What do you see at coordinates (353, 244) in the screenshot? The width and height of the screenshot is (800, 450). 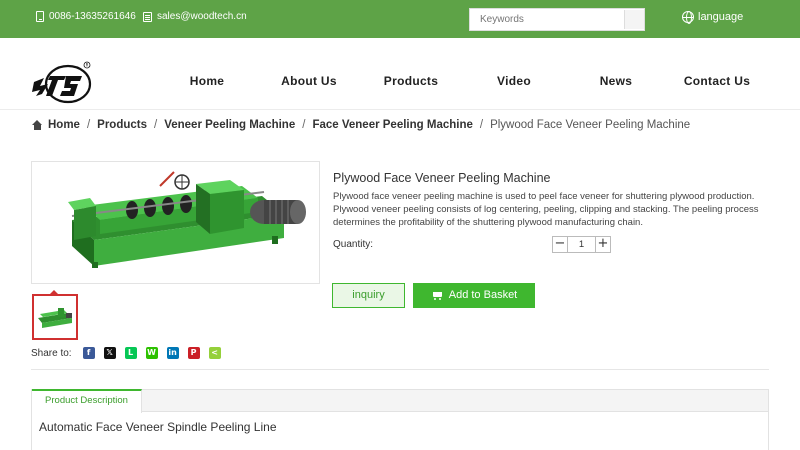 I see `quantity-label: Quantity:` at bounding box center [353, 244].